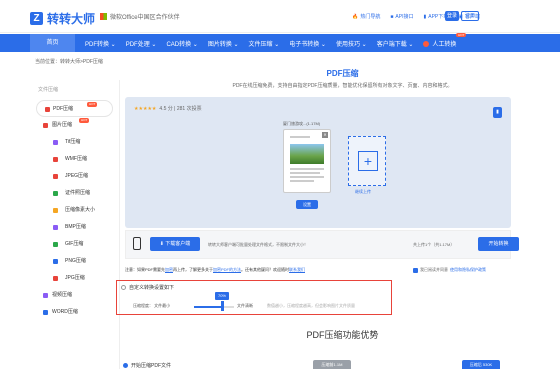  What do you see at coordinates (74, 261) in the screenshot?
I see `sidebar-item-png: PNG压缩` at bounding box center [74, 261].